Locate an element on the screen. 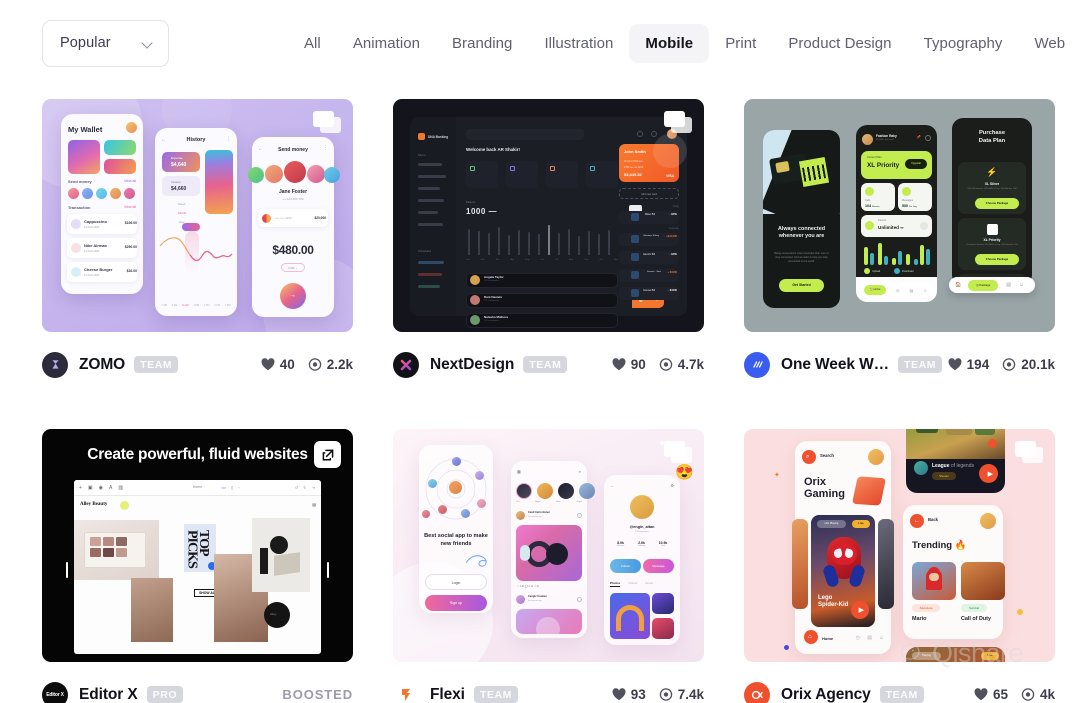 Image resolution: width=1080 pixels, height=703 pixels. shot-author: Flexi is located at coordinates (447, 694).